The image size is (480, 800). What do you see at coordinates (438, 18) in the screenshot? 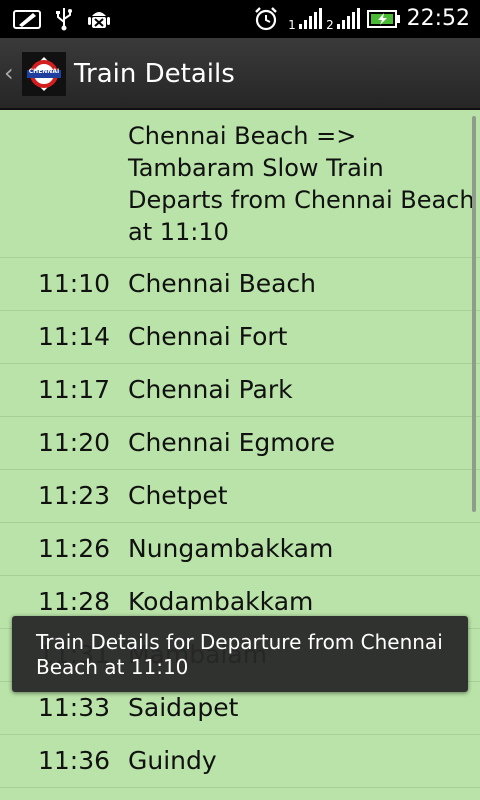
I see `status-clock: 22:52` at bounding box center [438, 18].